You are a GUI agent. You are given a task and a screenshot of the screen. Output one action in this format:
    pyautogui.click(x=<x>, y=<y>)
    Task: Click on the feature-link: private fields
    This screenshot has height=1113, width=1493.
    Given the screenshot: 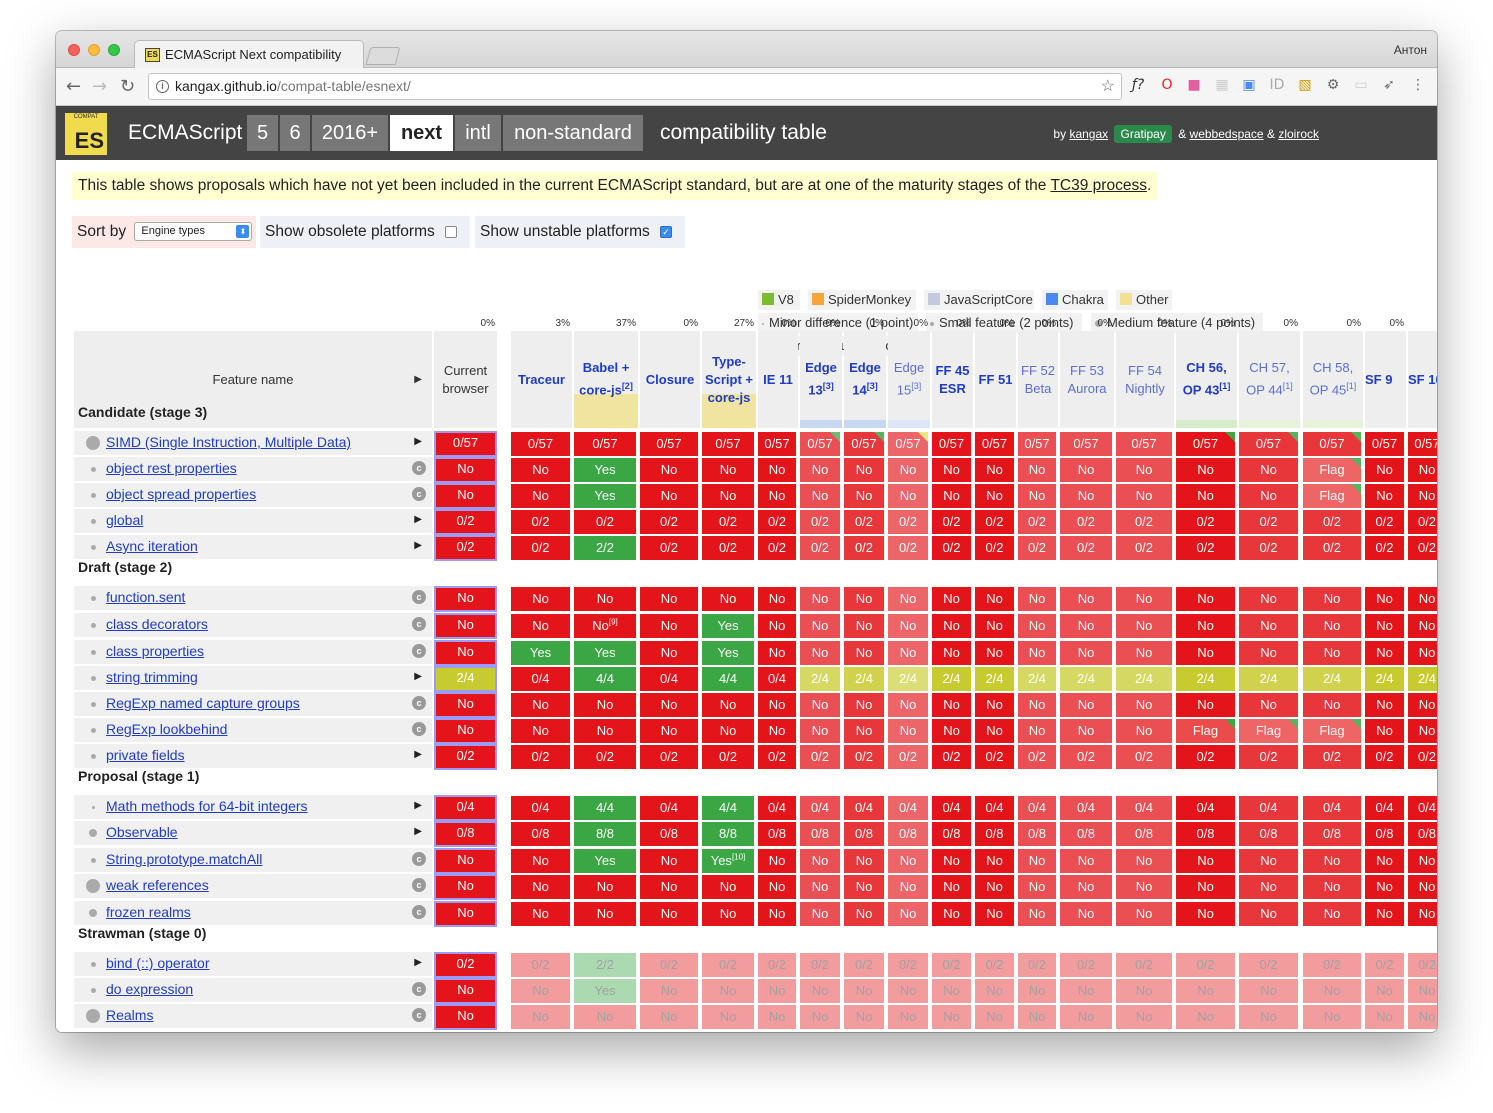 What is the action you would take?
    pyautogui.click(x=145, y=755)
    